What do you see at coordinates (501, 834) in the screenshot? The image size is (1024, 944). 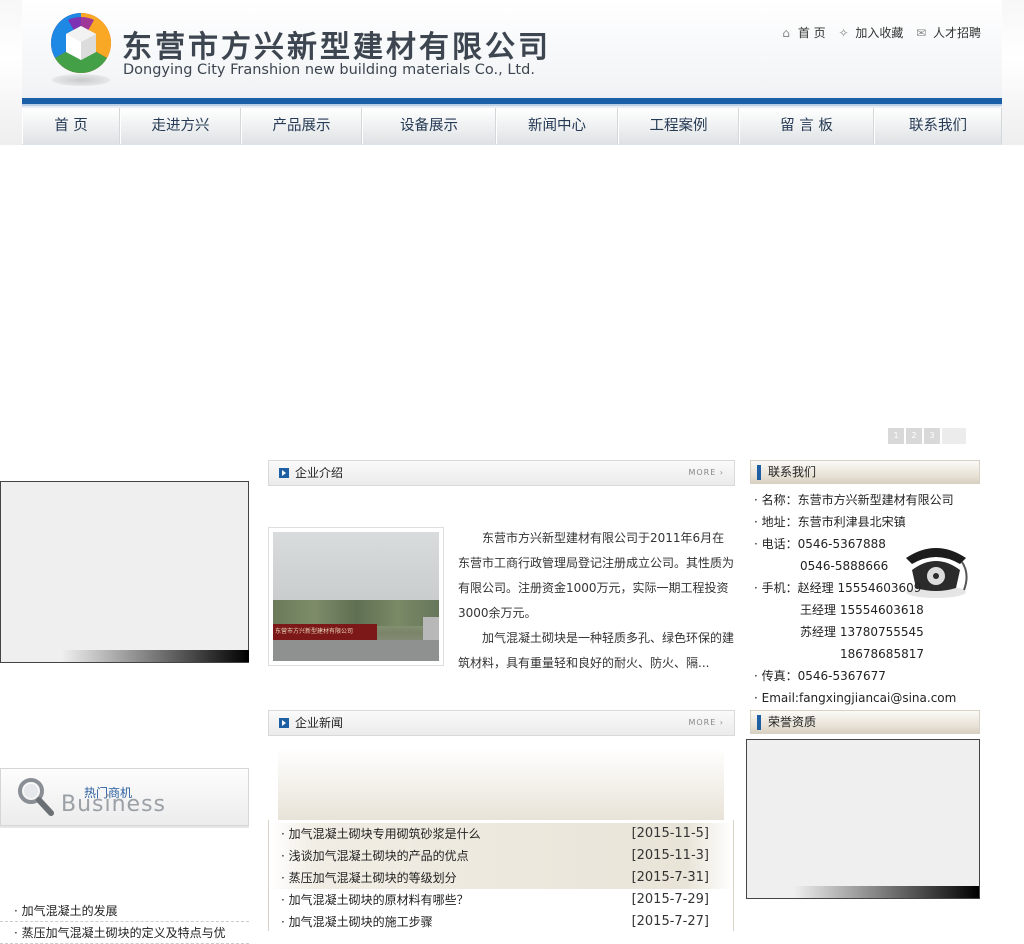 I see `news-item: · 加气混凝土砌块专用砌筑砂浆是什么 [2015-11-5]` at bounding box center [501, 834].